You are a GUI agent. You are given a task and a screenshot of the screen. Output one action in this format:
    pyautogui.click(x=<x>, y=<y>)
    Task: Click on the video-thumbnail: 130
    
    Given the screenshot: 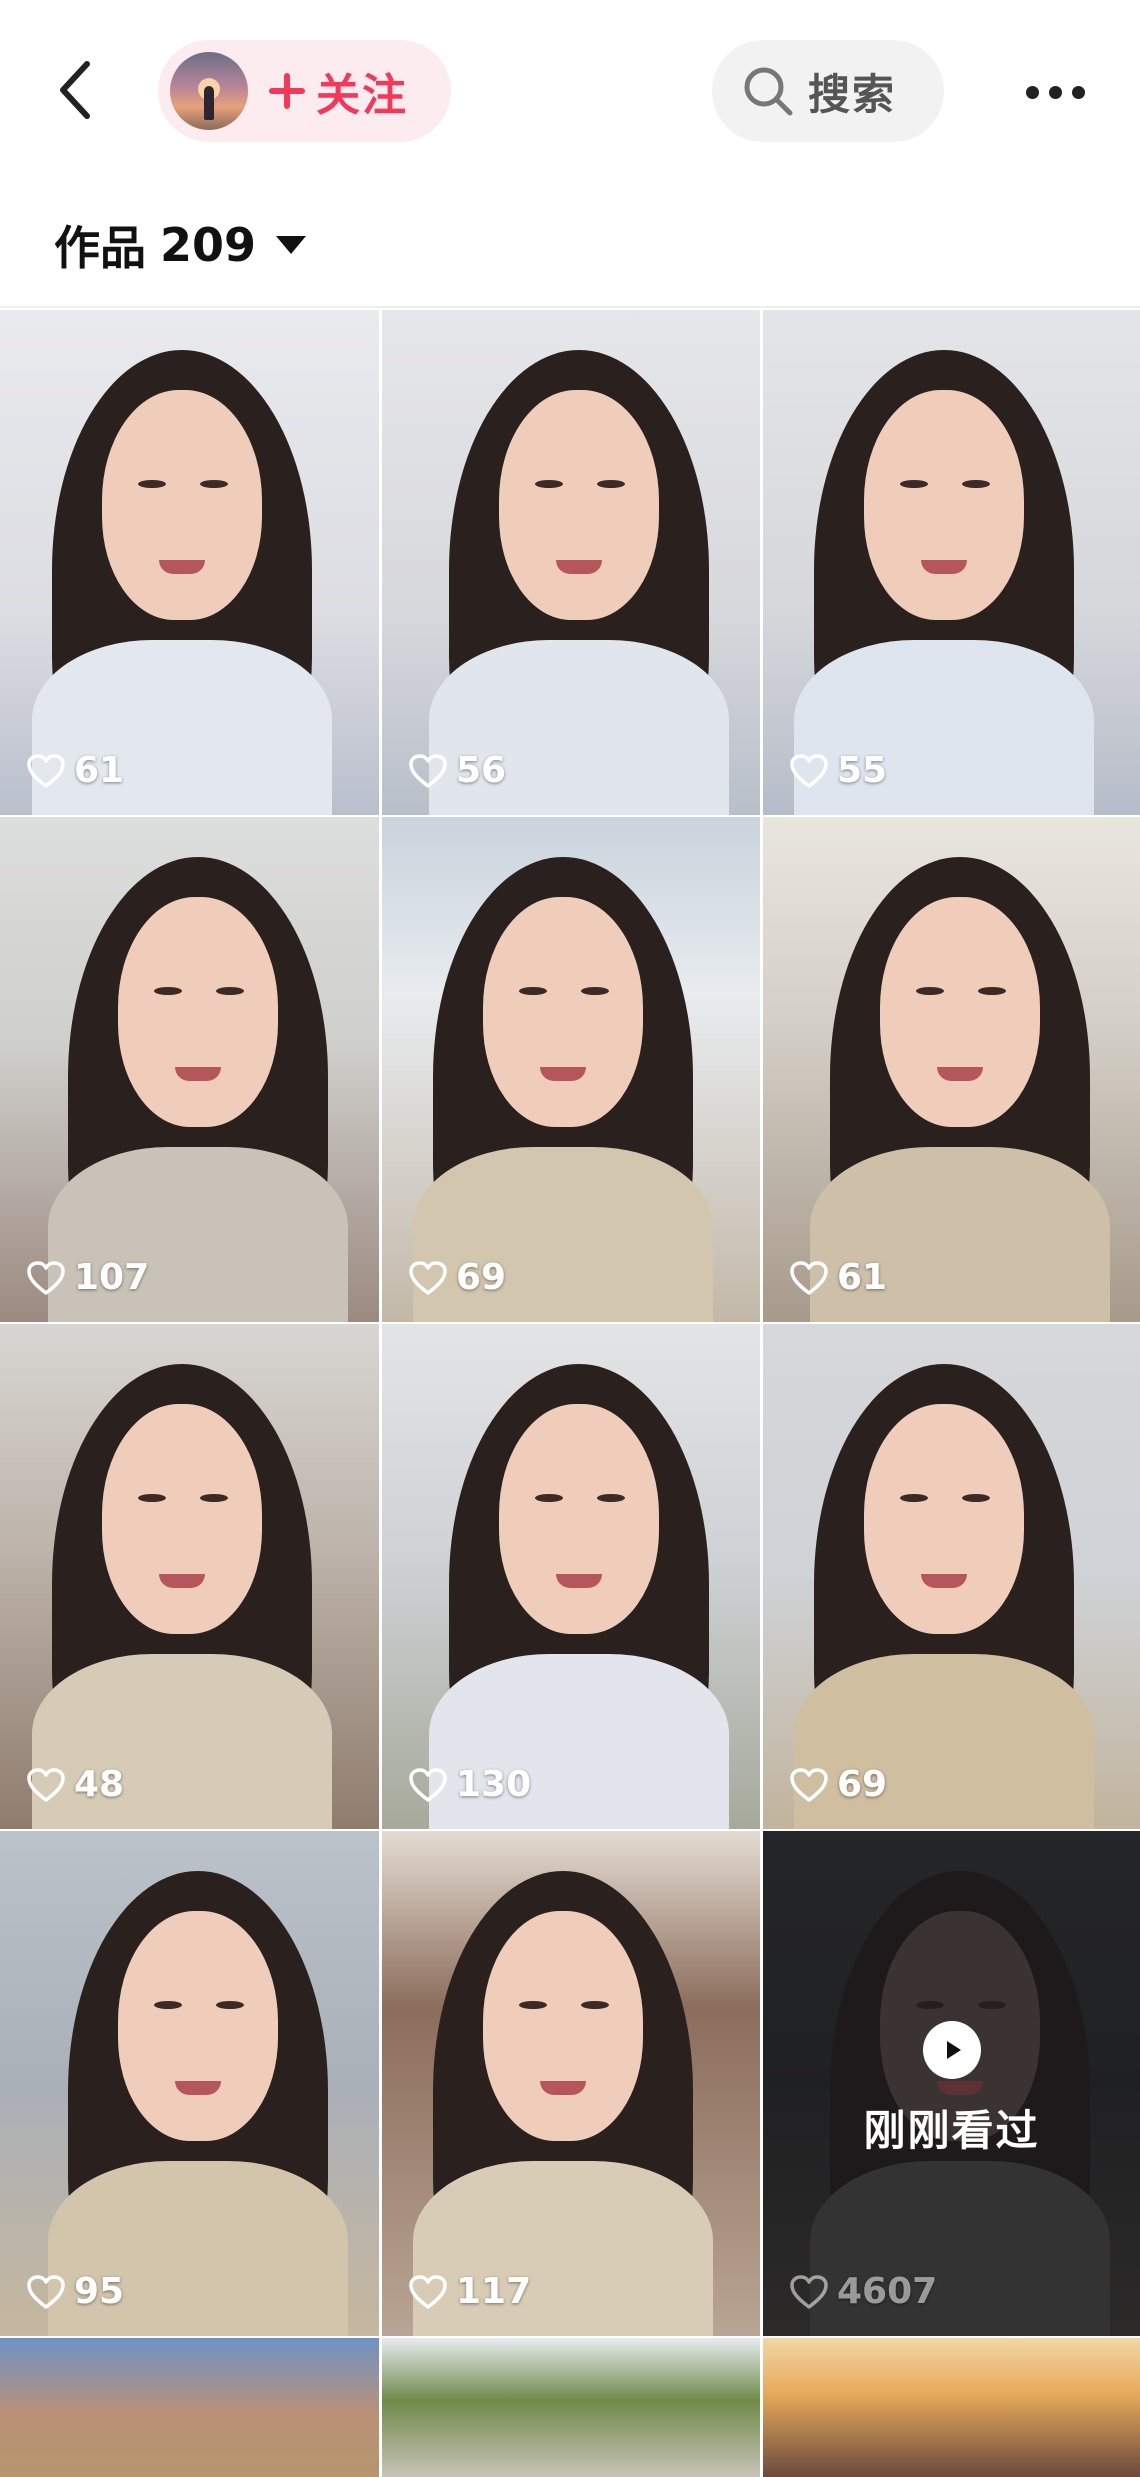 What is the action you would take?
    pyautogui.click(x=571, y=1576)
    